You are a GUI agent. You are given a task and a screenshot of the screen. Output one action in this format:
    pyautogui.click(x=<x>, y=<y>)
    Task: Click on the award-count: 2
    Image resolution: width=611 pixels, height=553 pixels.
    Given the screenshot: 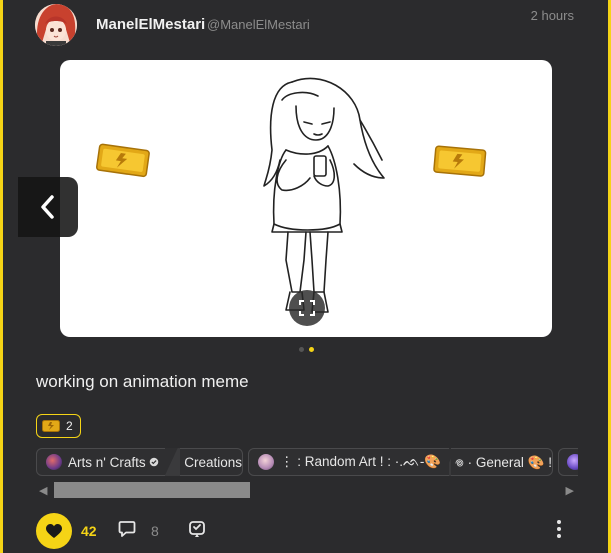 What is the action you would take?
    pyautogui.click(x=69, y=426)
    